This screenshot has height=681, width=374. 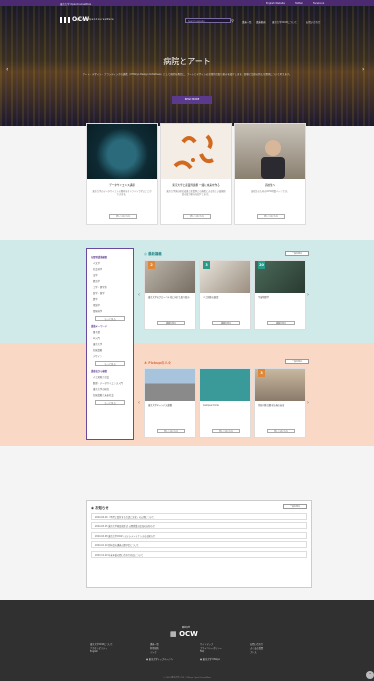 I want to click on twitter-link: Twitter, so click(x=299, y=3).